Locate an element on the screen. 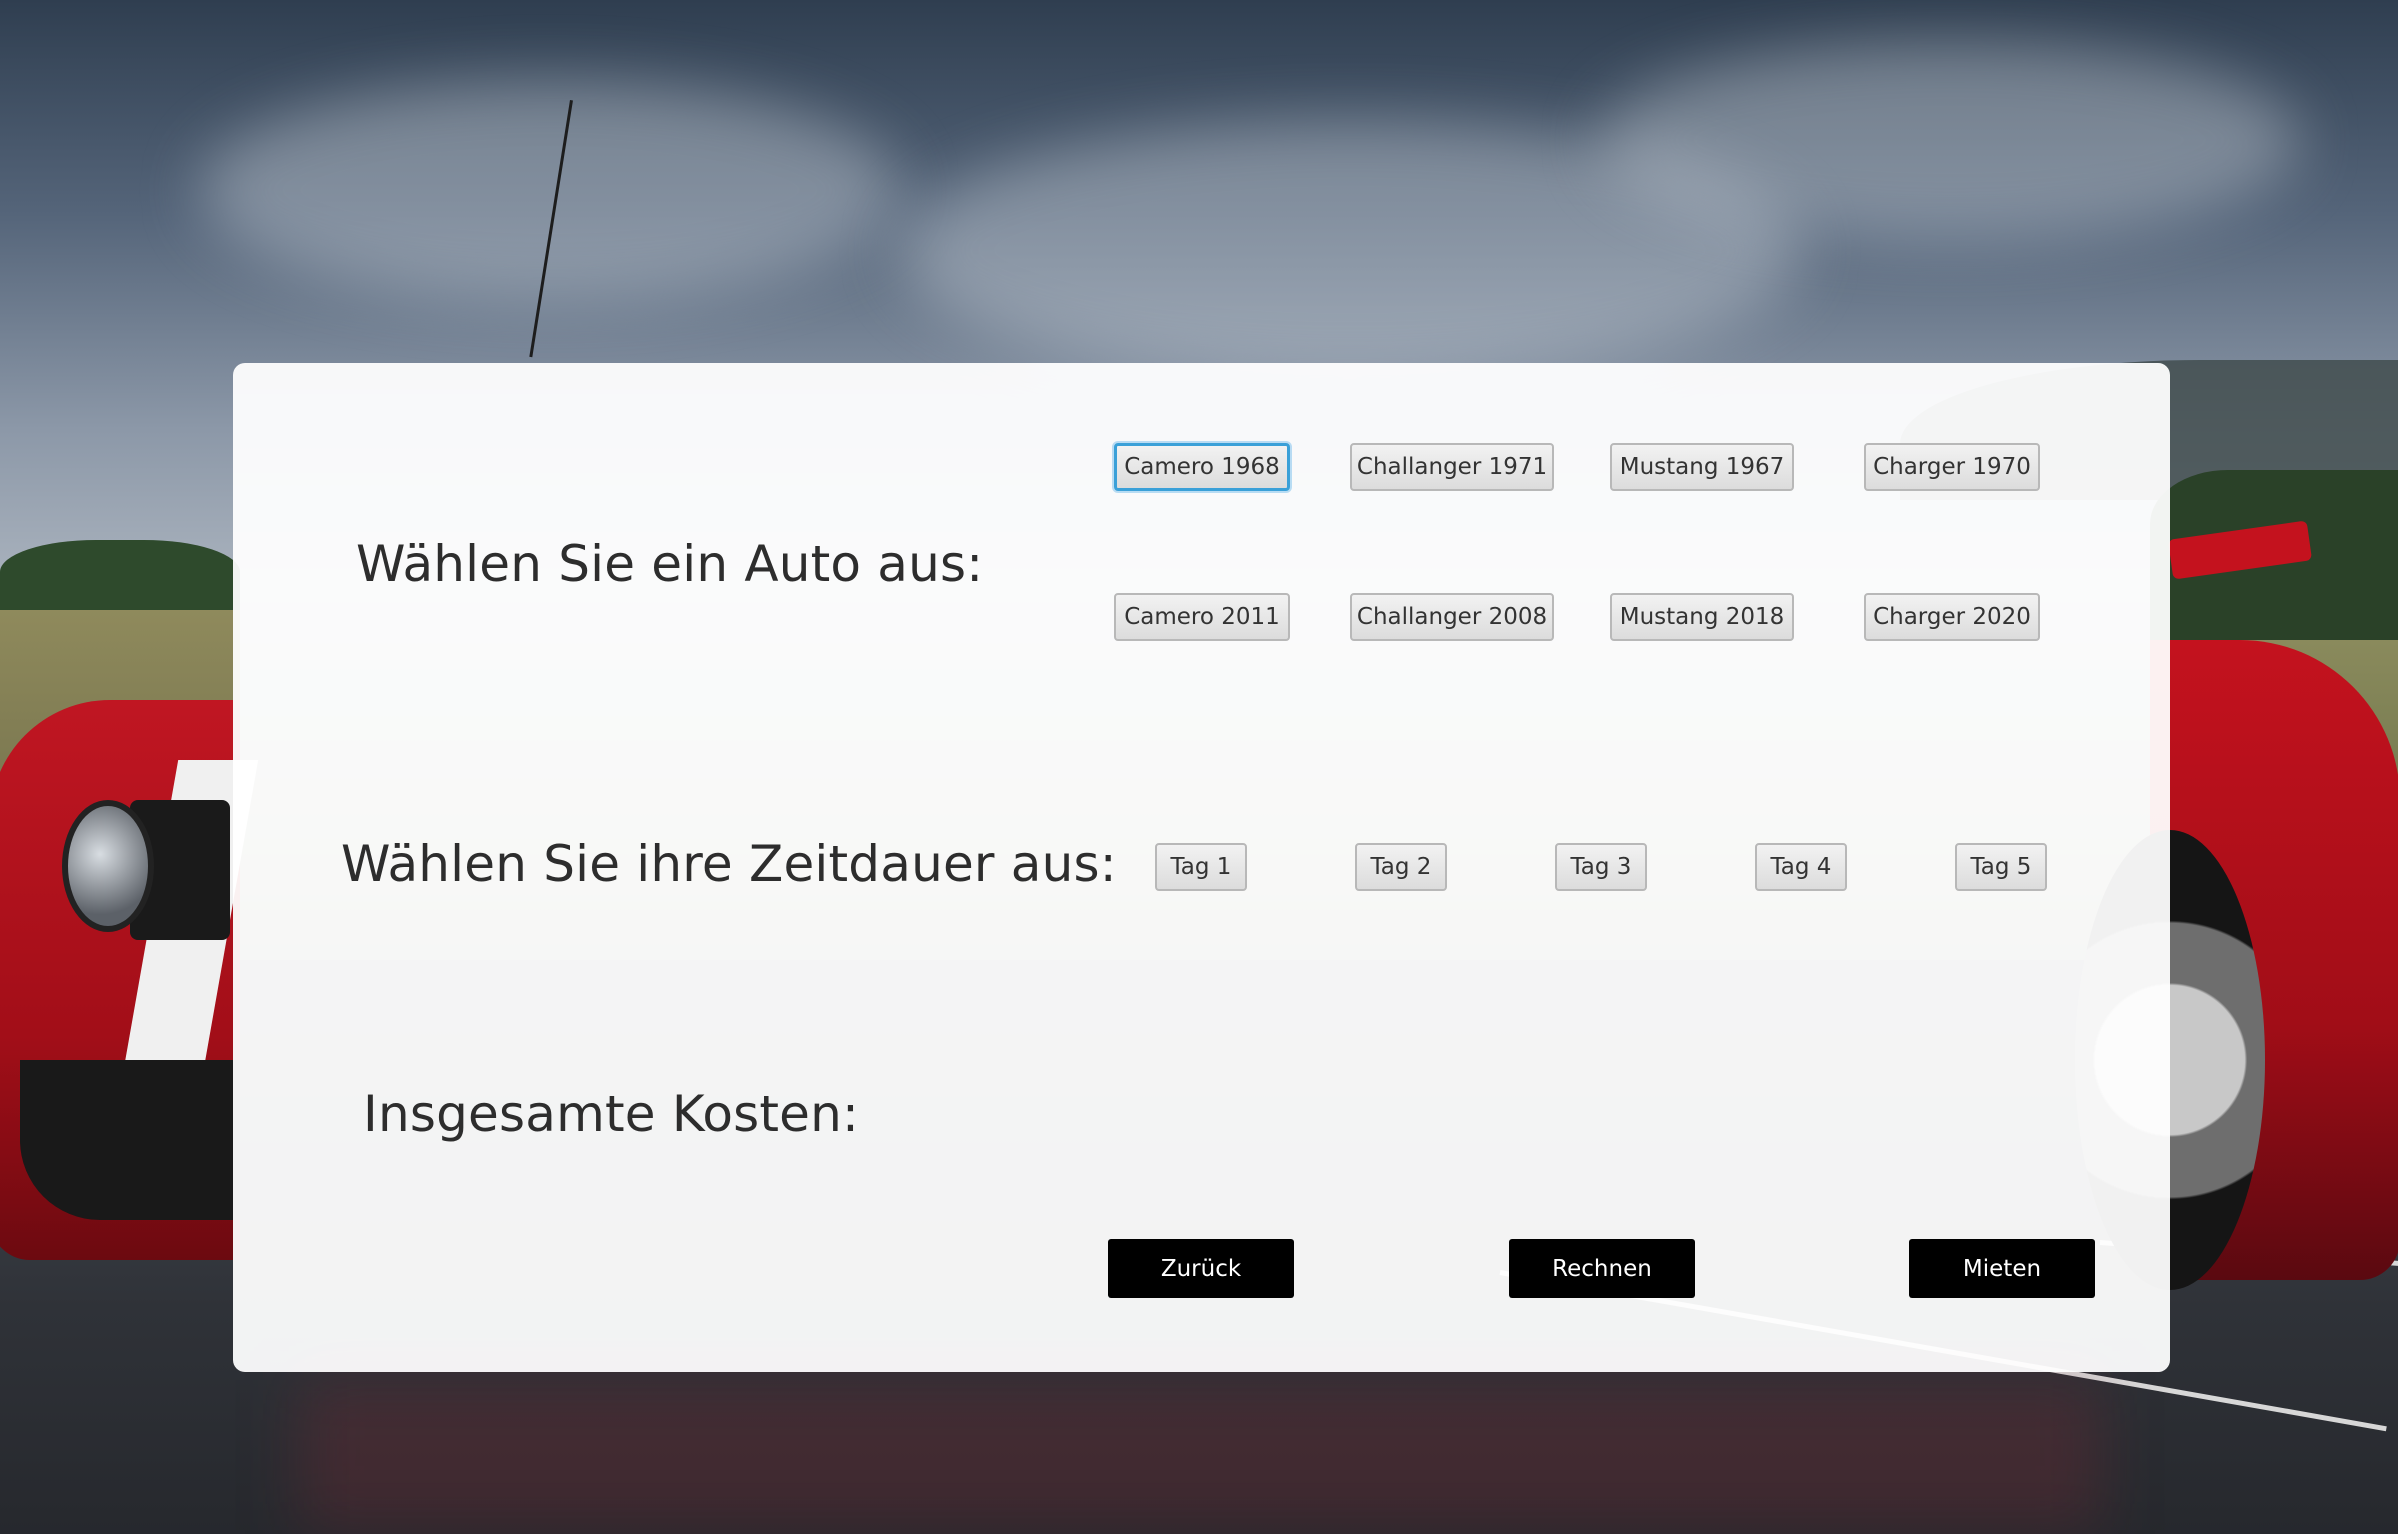 The image size is (2398, 1534). day-option-3: Tag 3 is located at coordinates (1601, 867).